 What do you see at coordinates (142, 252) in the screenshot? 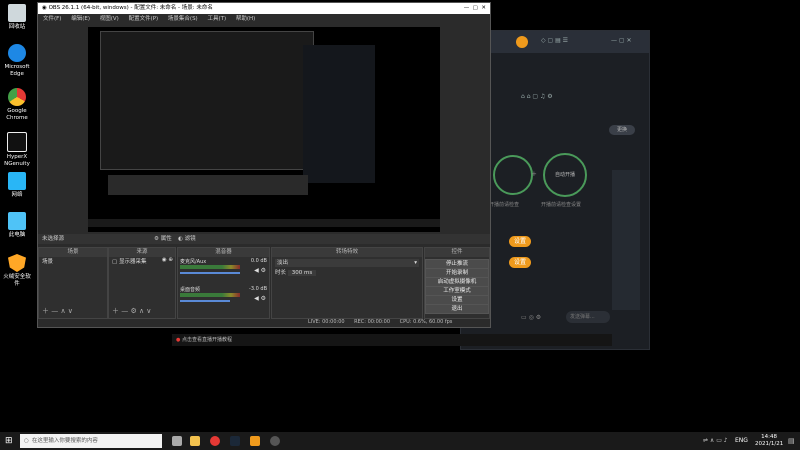
I see `sources-header: 来源` at bounding box center [142, 252].